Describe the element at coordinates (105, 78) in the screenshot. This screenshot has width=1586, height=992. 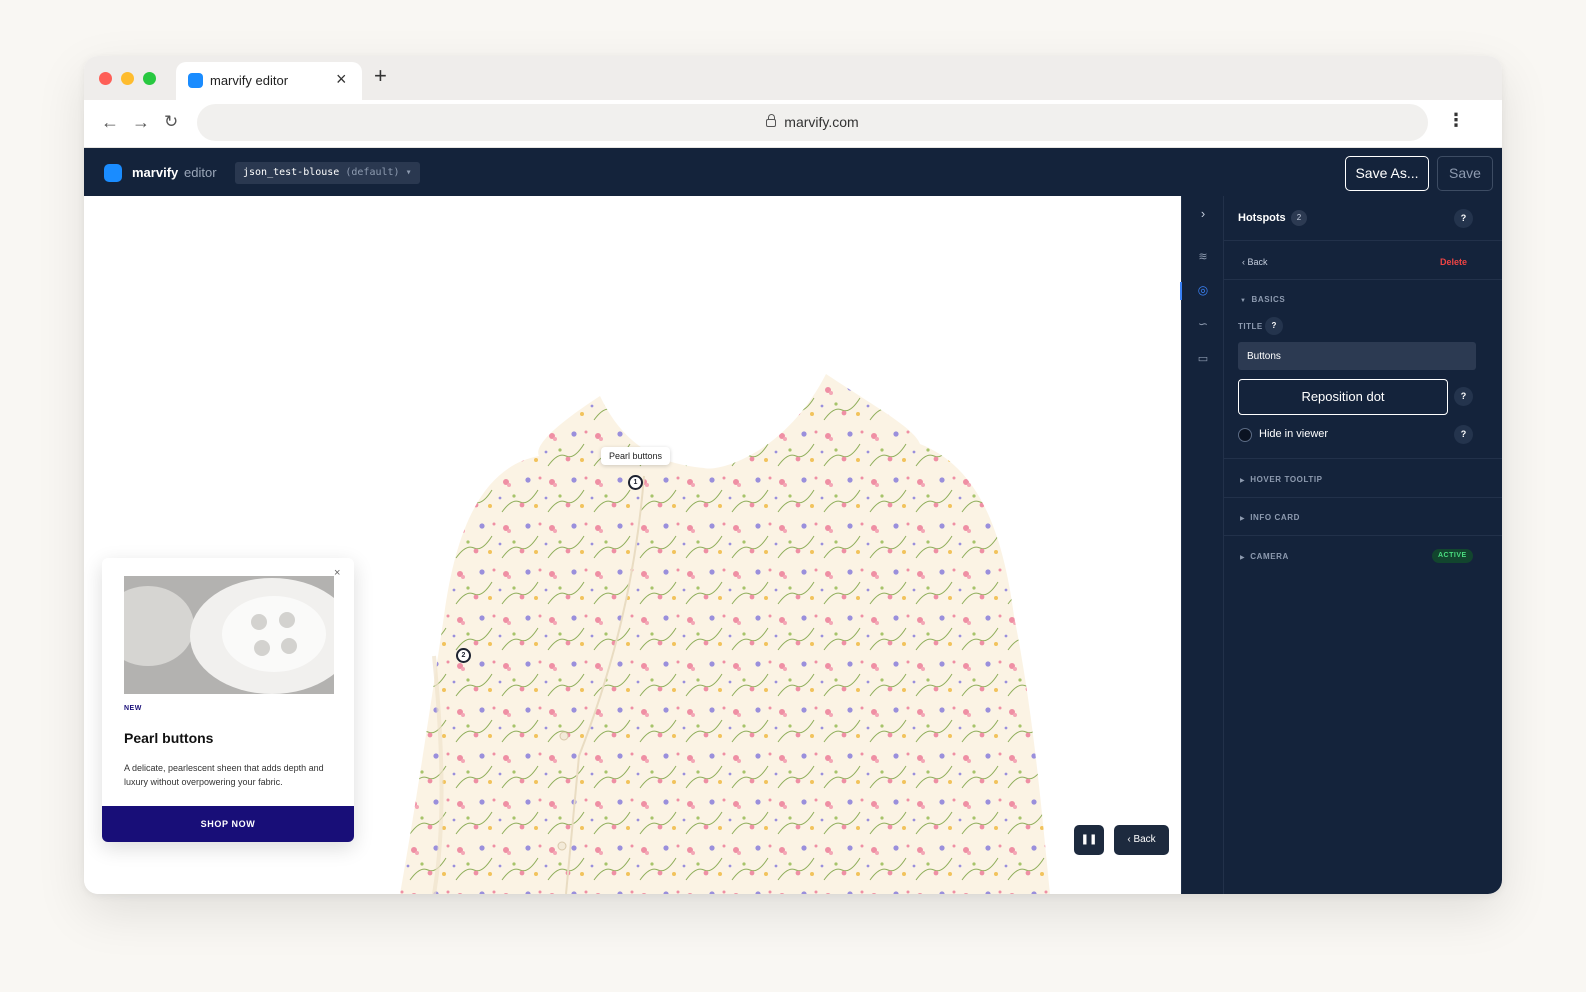
I see `close-window-button` at that location.